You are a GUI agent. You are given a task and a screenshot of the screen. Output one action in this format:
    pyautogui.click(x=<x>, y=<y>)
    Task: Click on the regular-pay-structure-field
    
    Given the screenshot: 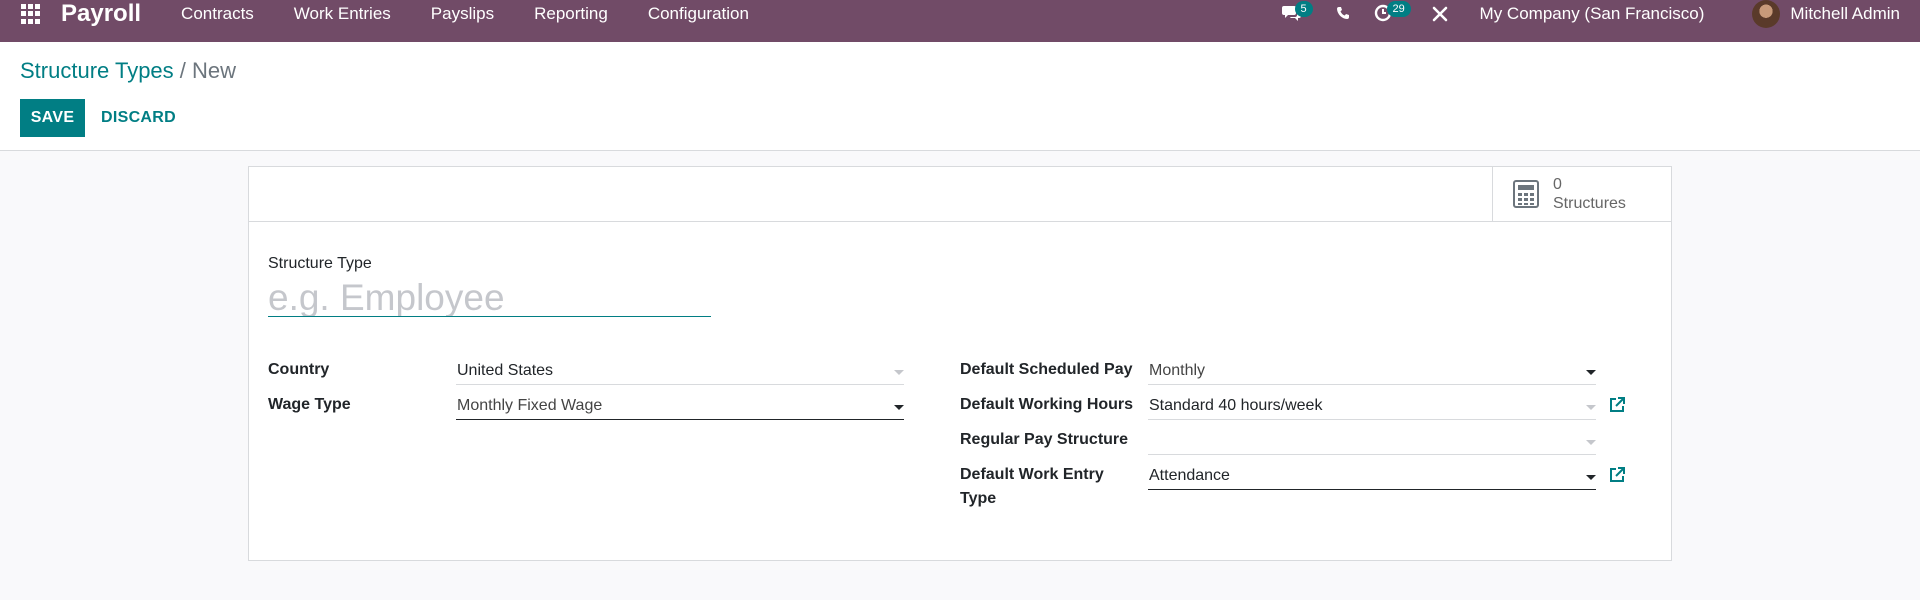 What is the action you would take?
    pyautogui.click(x=1372, y=441)
    